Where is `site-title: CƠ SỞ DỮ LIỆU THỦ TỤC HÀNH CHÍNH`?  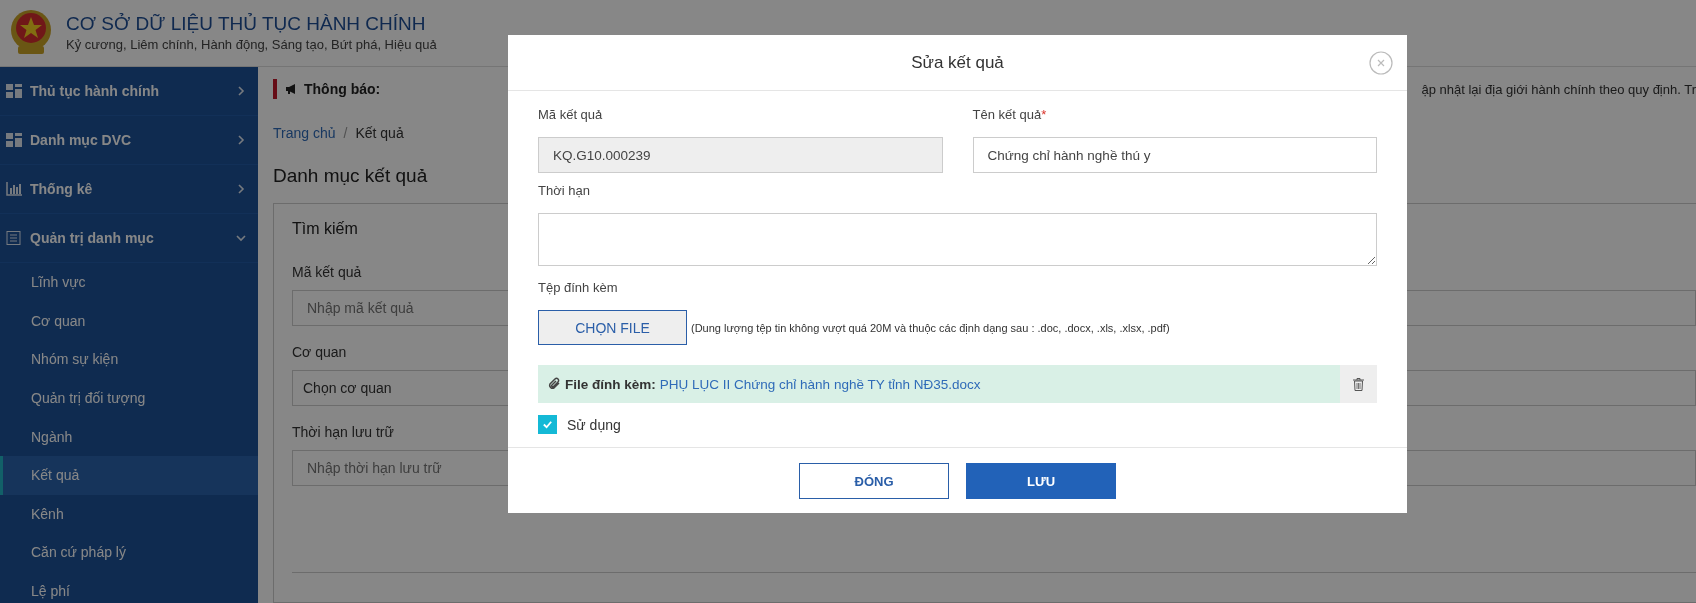
site-title: CƠ SỞ DỮ LIỆU THỦ TỤC HÀNH CHÍNH is located at coordinates (246, 24).